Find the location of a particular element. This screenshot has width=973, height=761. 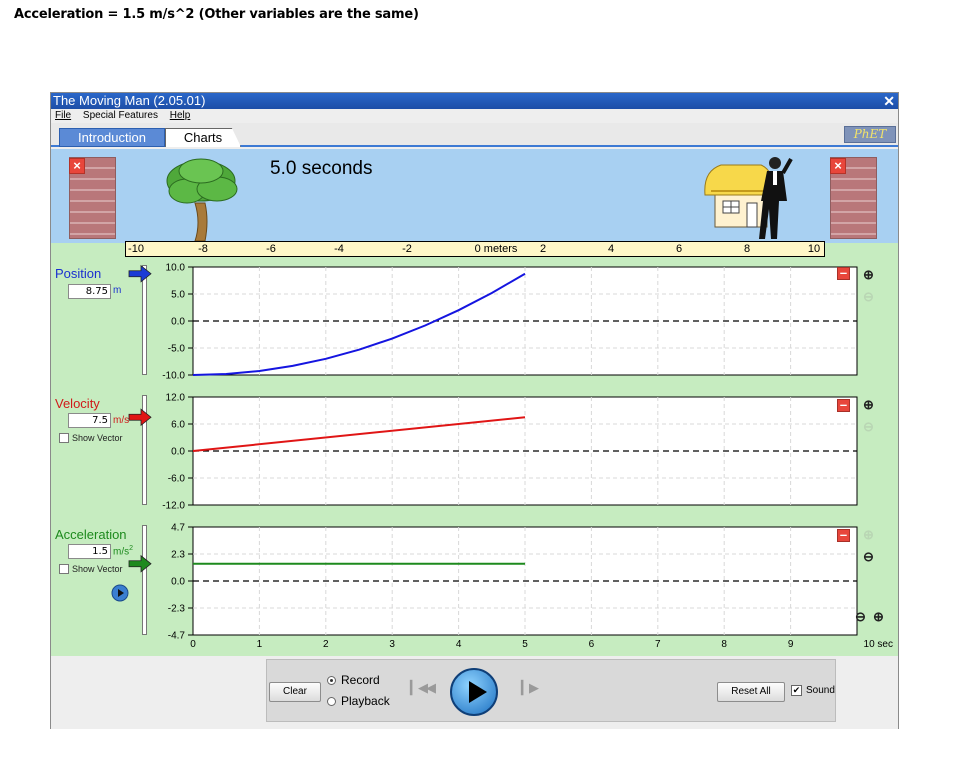

acceleration-tick-label: 2.3 is located at coordinates (178, 555).